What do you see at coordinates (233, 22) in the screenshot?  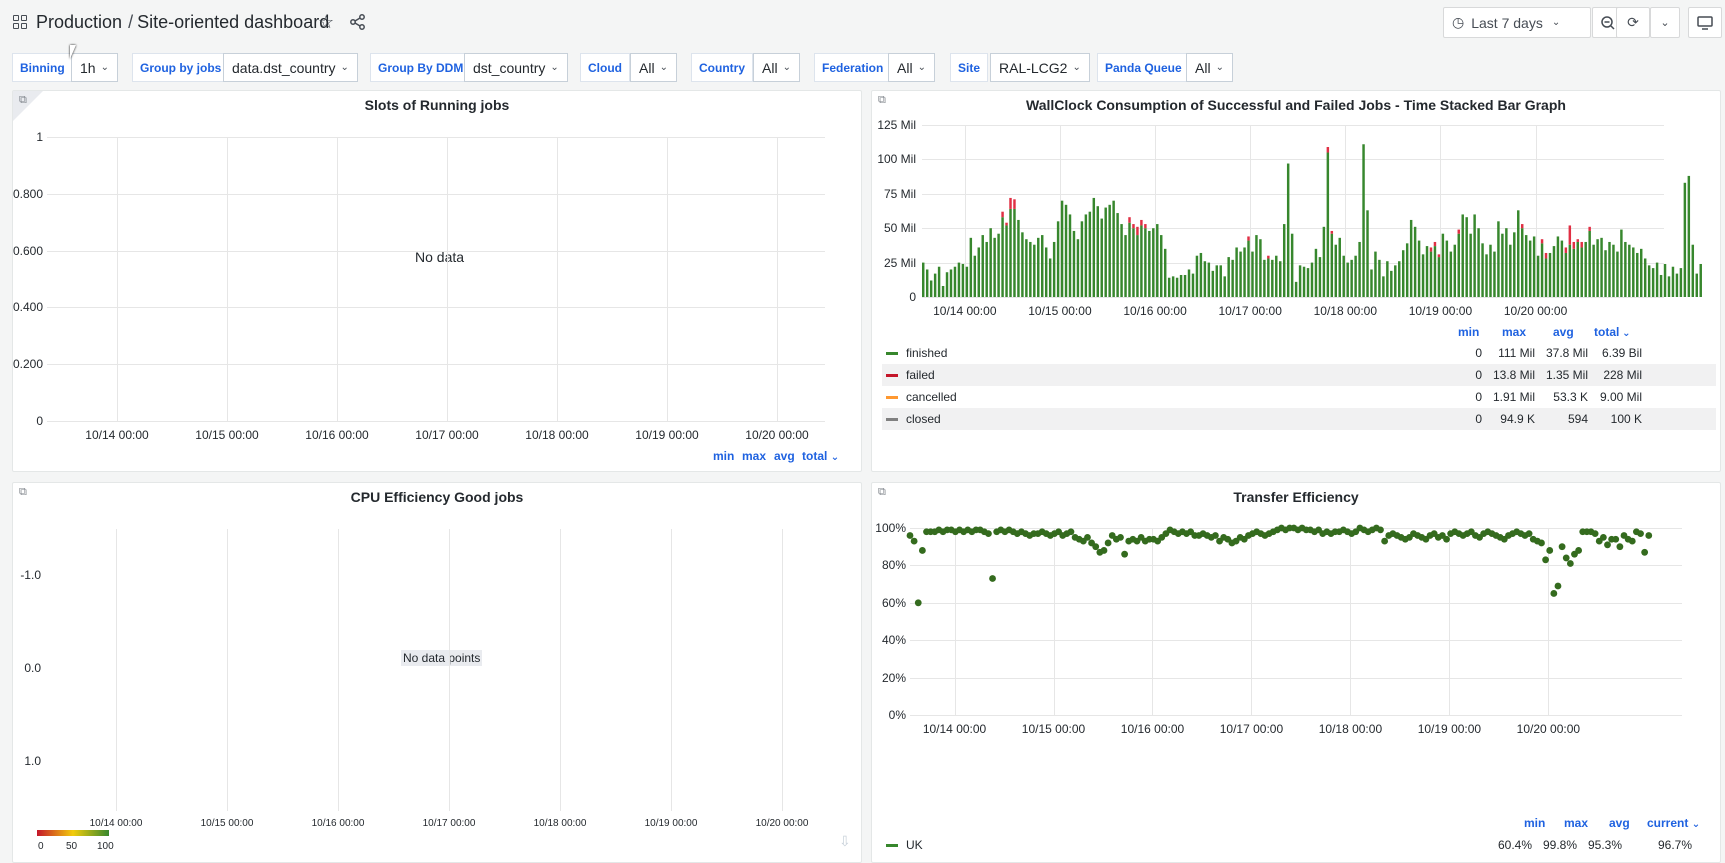 I see `dashboard-title: Site-oriented dashboard` at bounding box center [233, 22].